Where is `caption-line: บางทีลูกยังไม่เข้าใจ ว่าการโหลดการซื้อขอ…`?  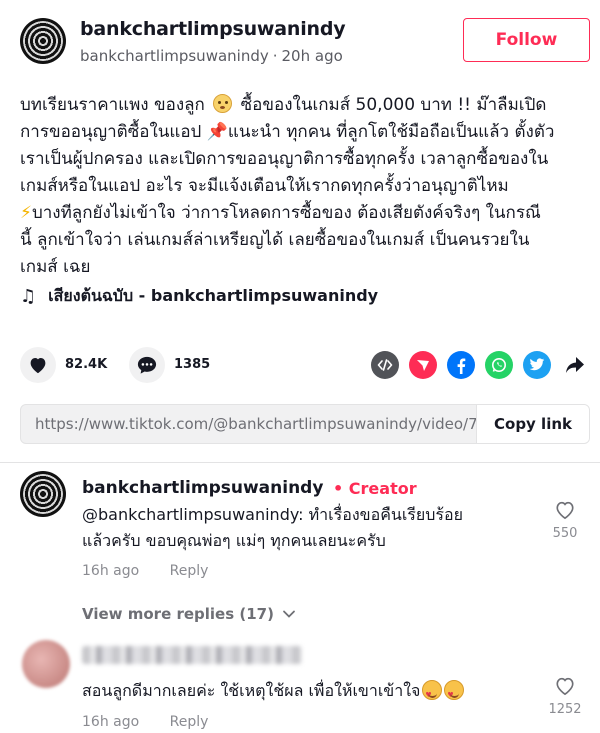
caption-line: บางทีลูกยังไม่เข้าใจ ว่าการโหลดการซื้อขอ… is located at coordinates (286, 213).